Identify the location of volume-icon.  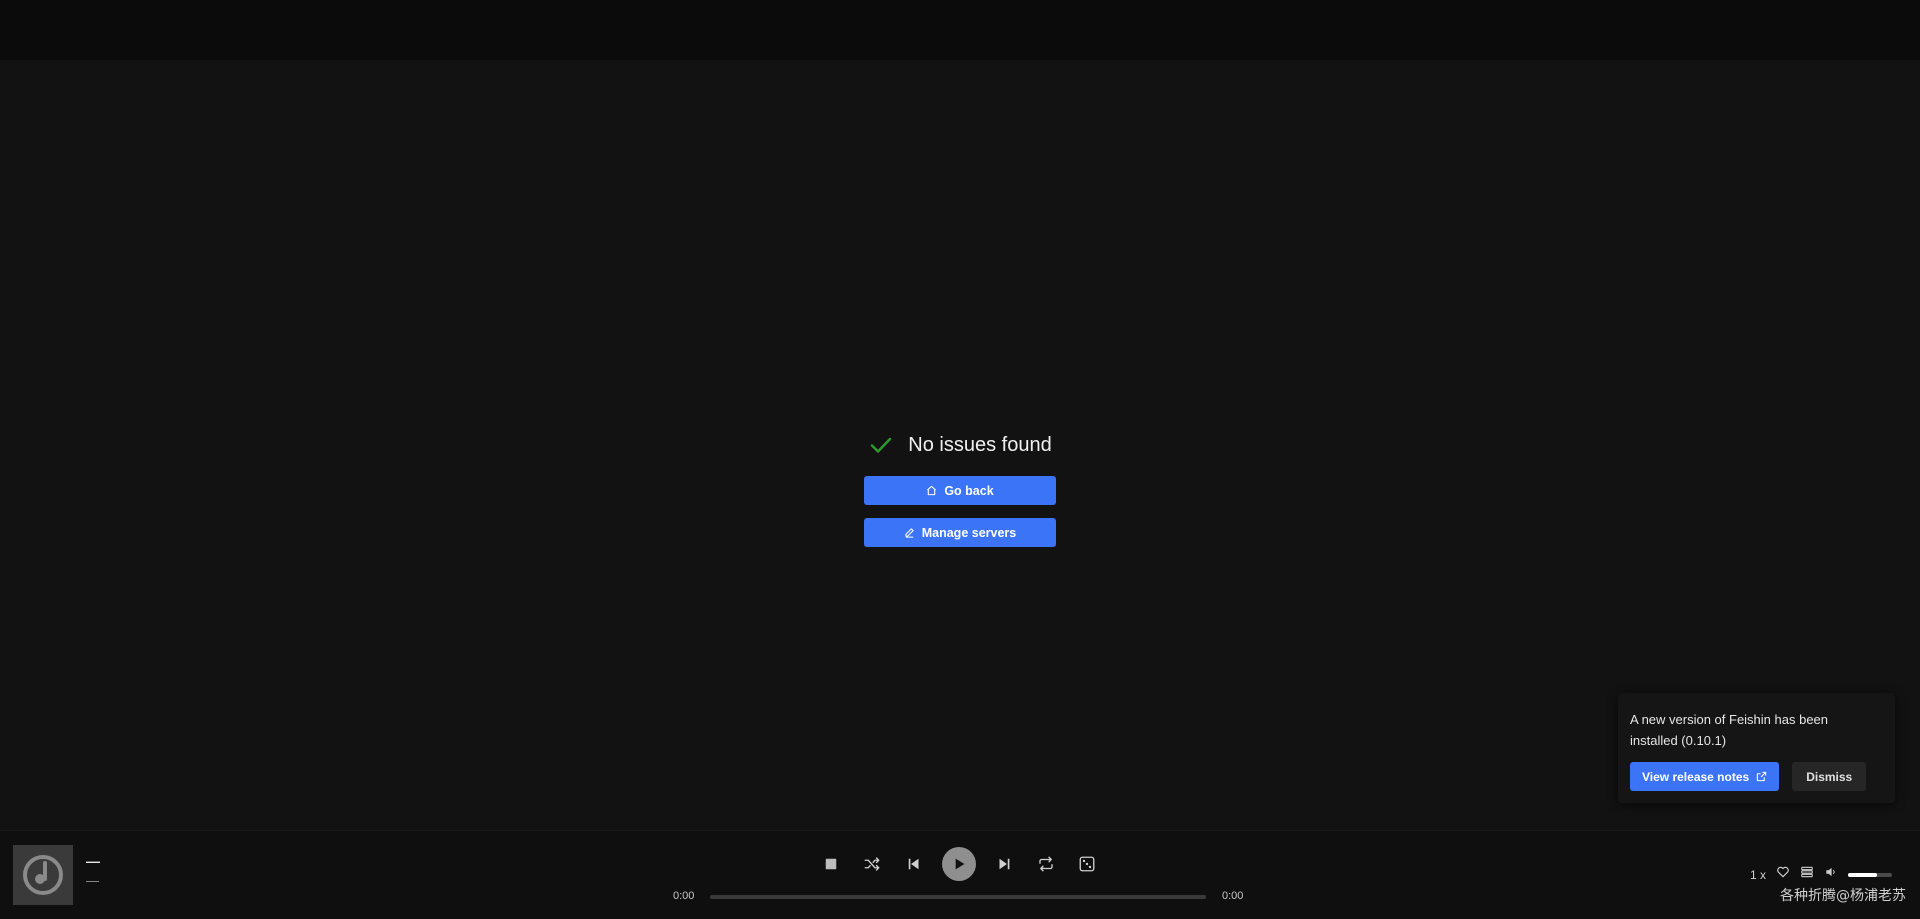
(1830, 872).